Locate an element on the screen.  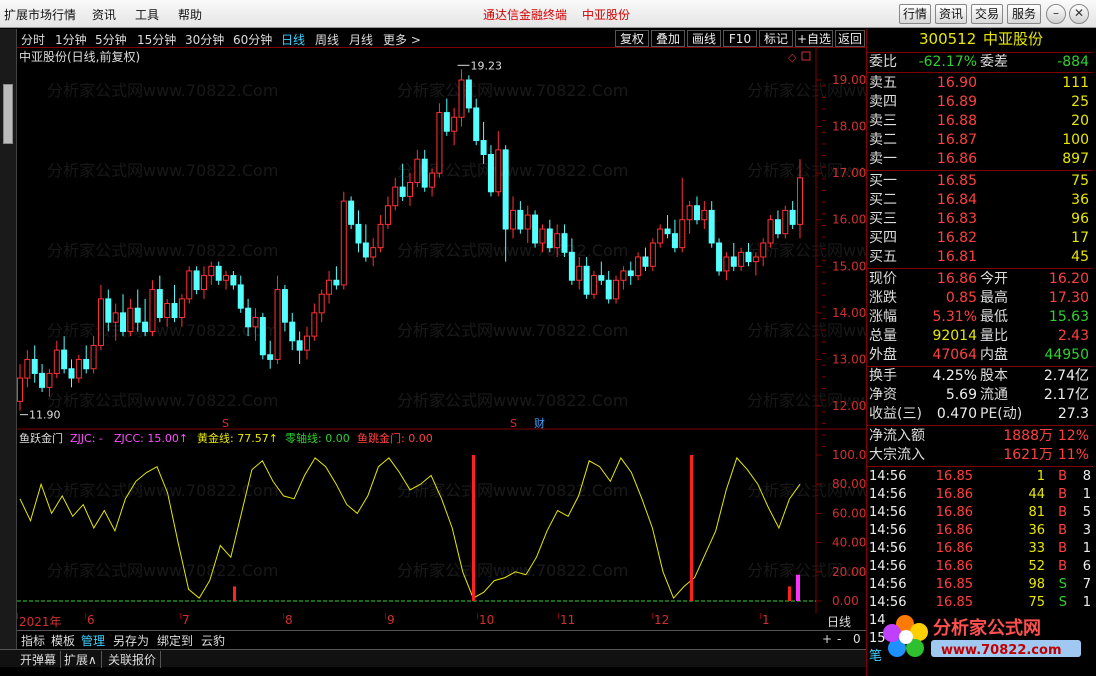
f10-button: F10 is located at coordinates (740, 38).